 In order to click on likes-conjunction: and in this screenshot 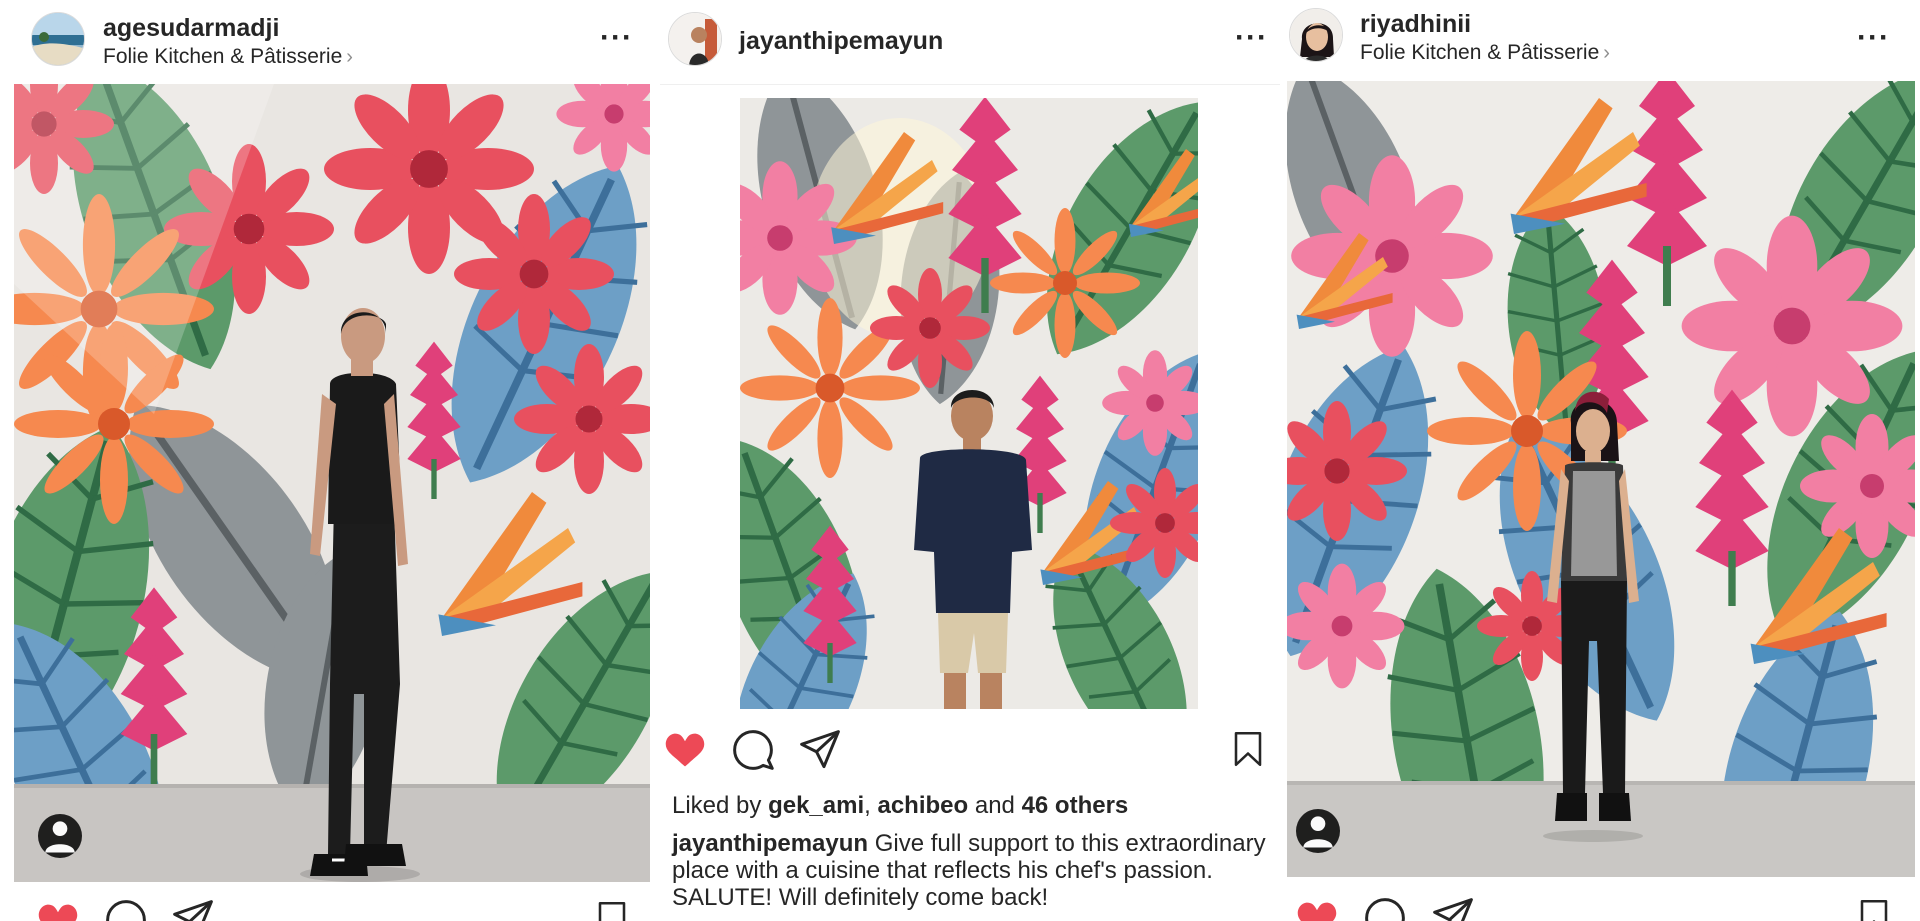, I will do `click(994, 805)`.